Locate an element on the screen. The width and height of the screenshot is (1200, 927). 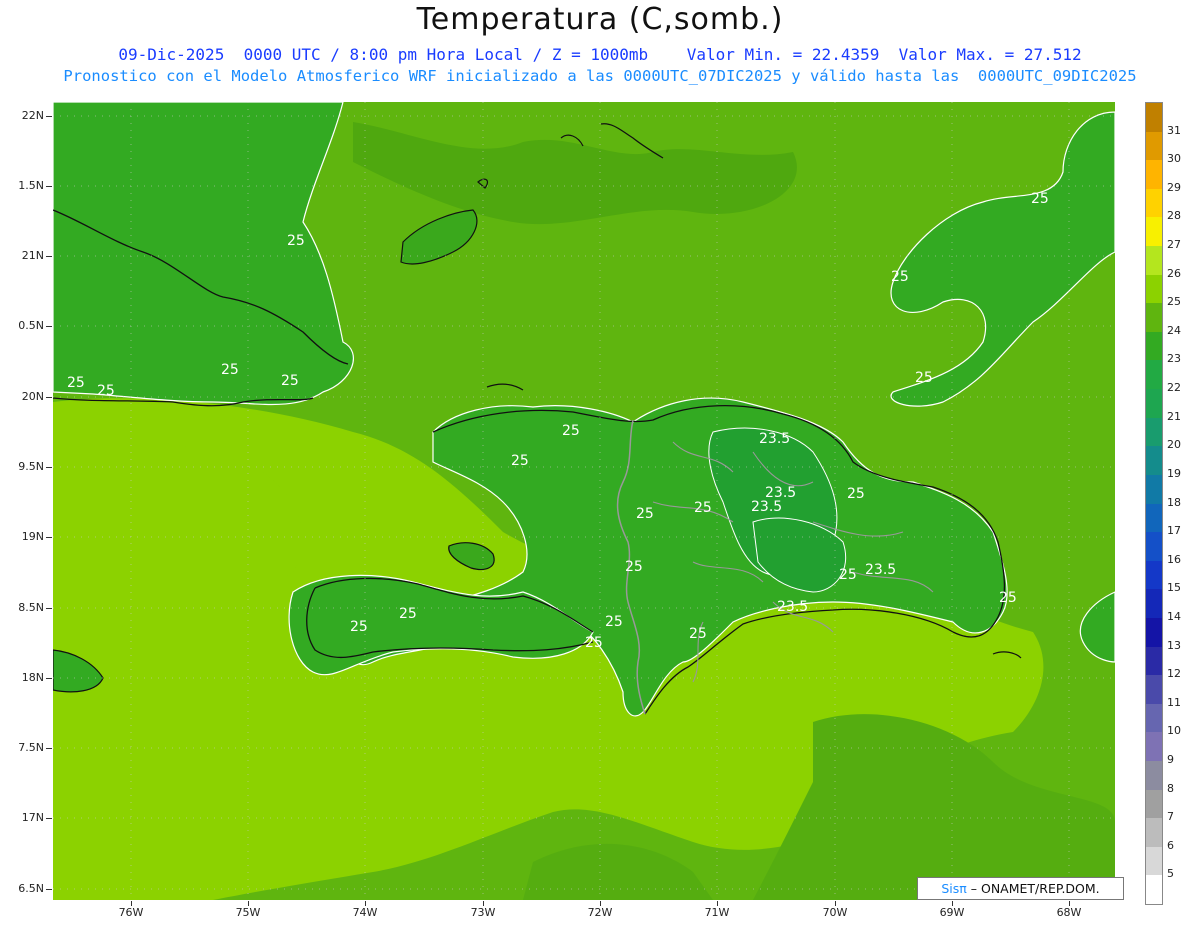
color-scale-label: 20 is located at coordinates (1174, 445).